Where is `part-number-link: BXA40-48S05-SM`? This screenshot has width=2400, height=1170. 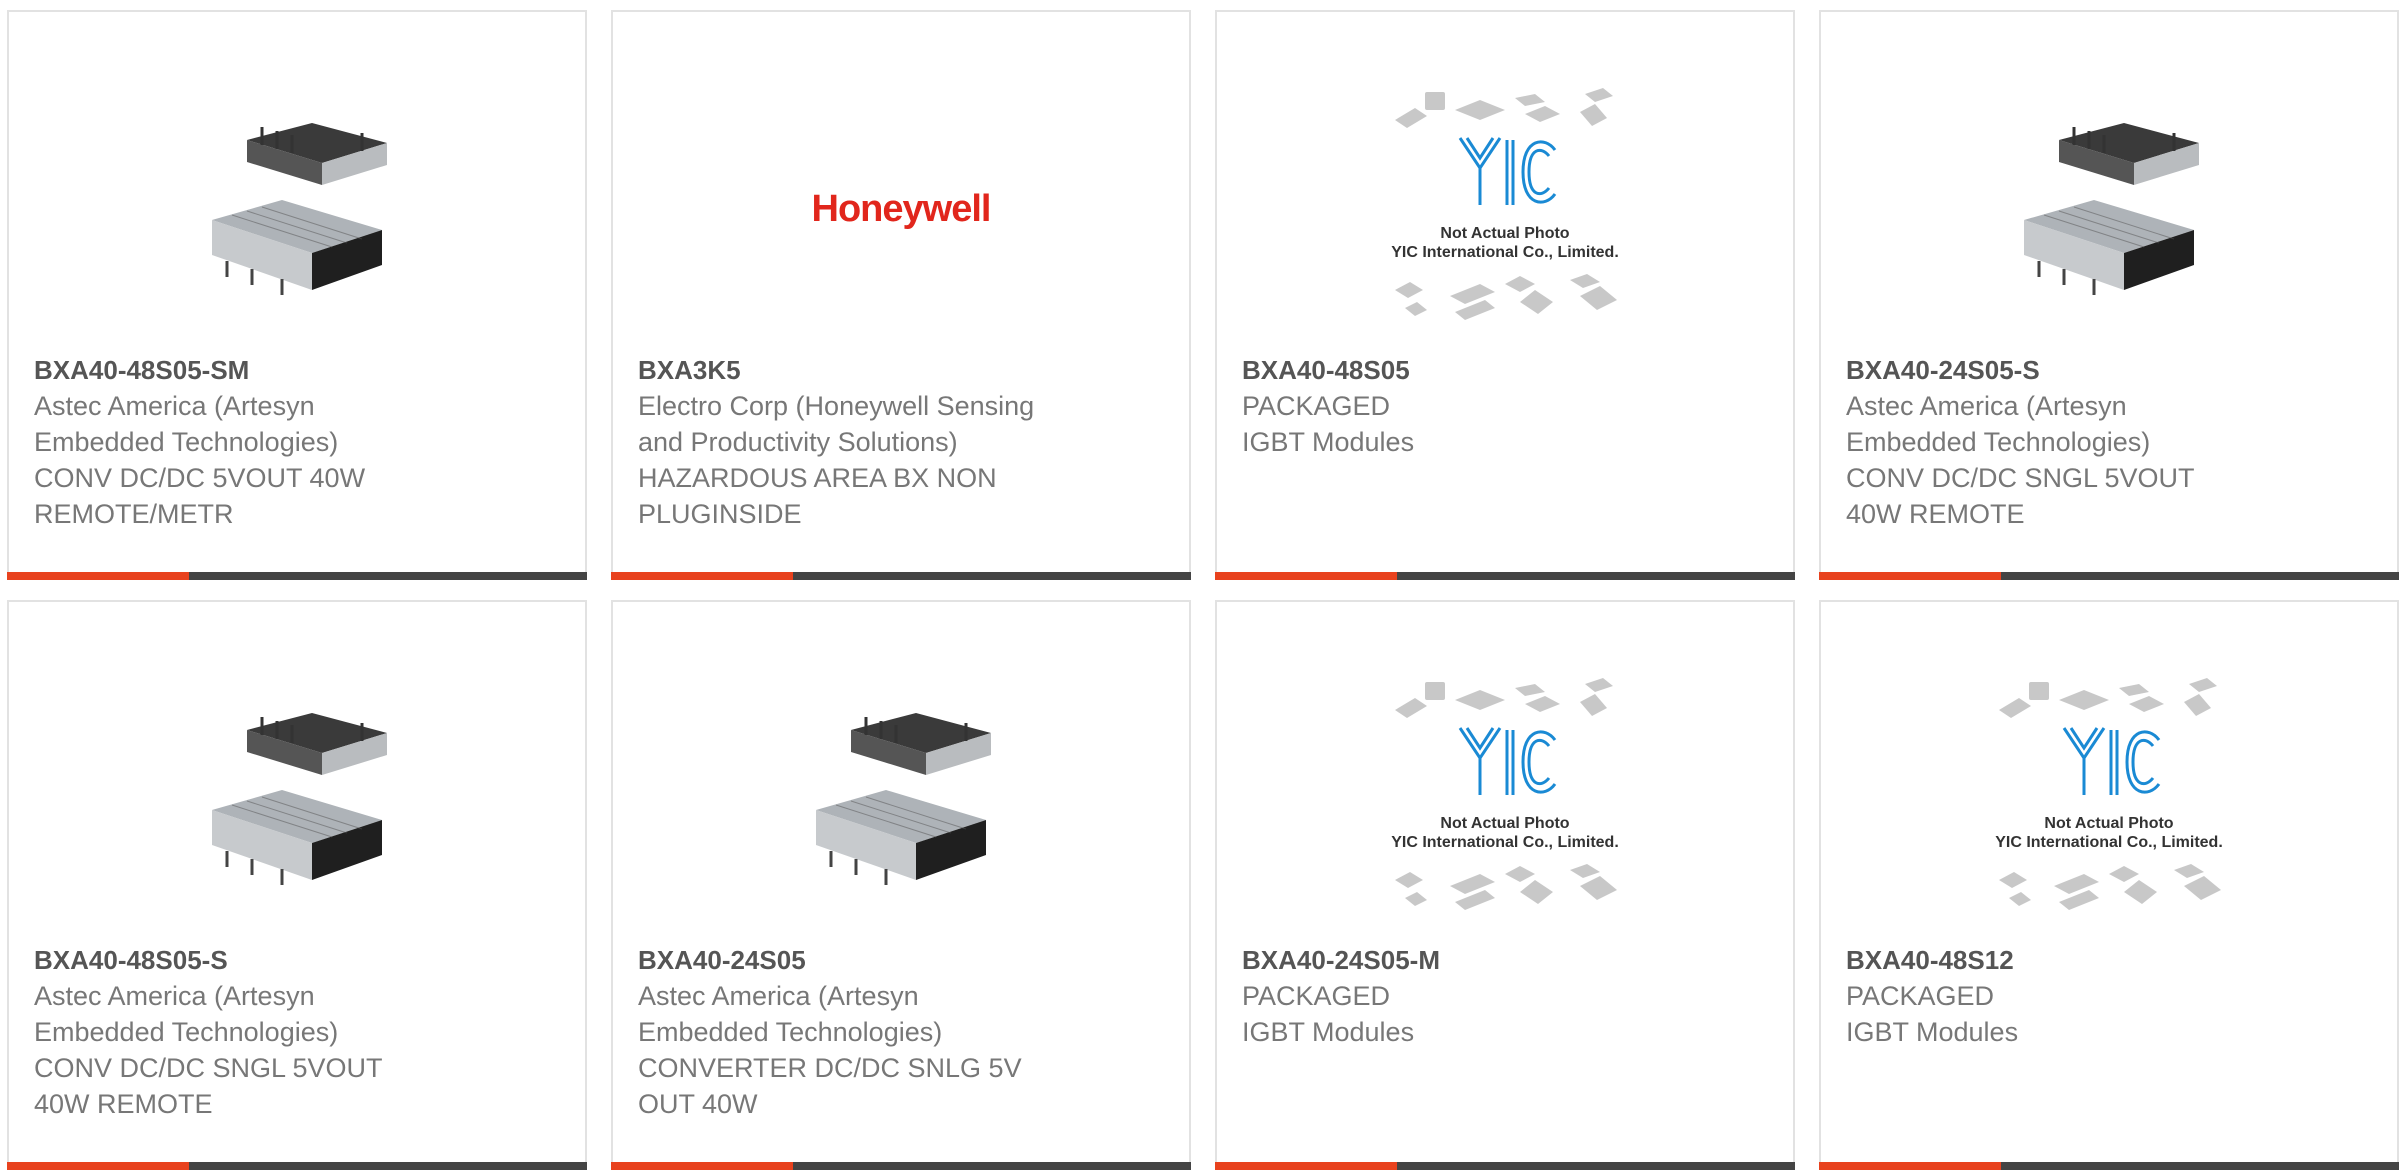 part-number-link: BXA40-48S05-SM is located at coordinates (269, 370).